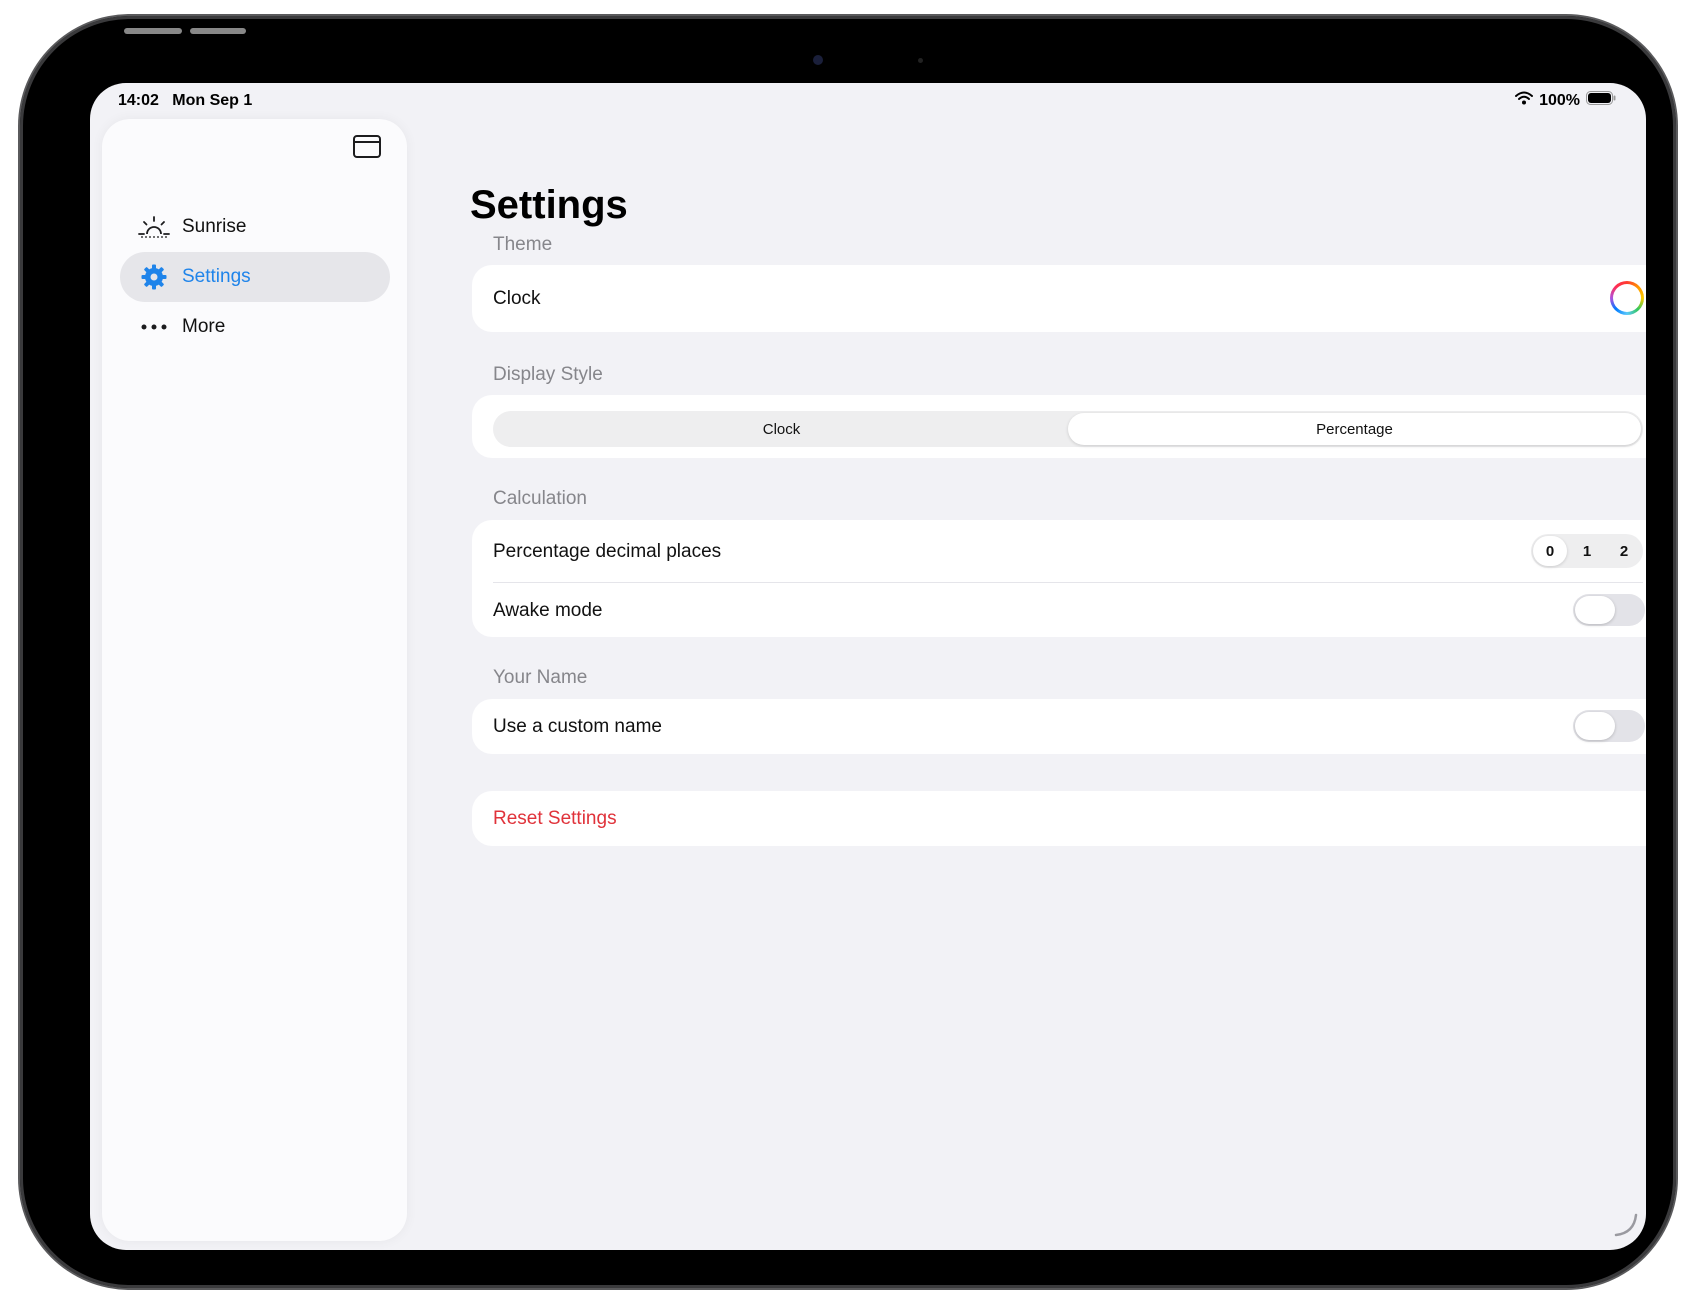 The width and height of the screenshot is (1696, 1300). I want to click on awake-mode-label: Awake mode, so click(548, 610).